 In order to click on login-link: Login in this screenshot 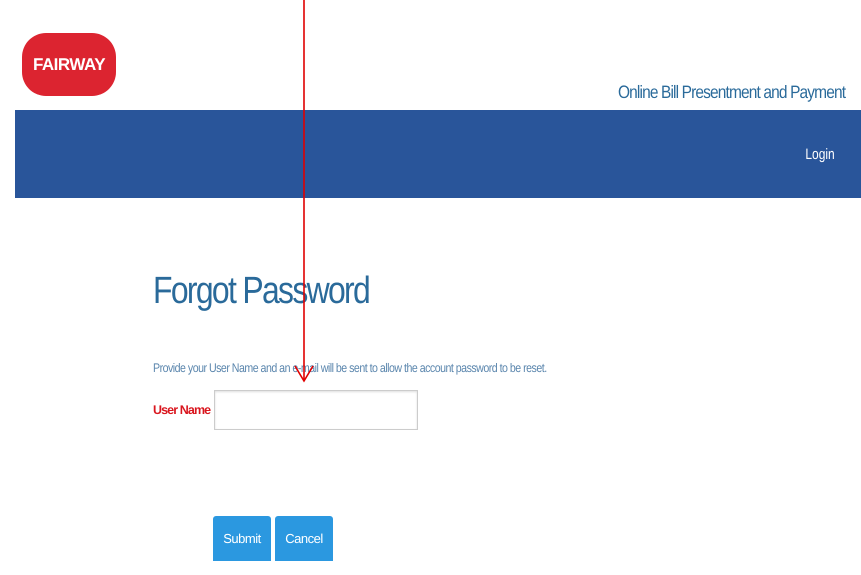, I will do `click(820, 154)`.